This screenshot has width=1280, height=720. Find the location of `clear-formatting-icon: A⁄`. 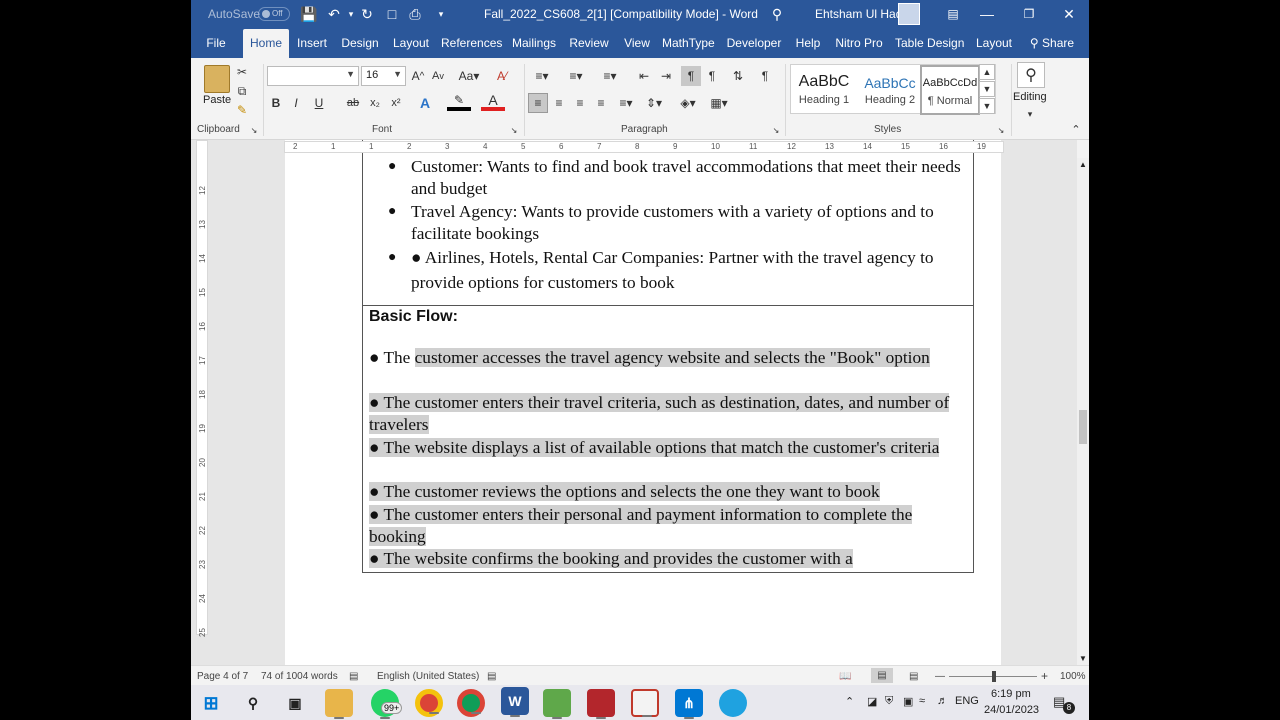

clear-formatting-icon: A⁄ is located at coordinates (502, 76).